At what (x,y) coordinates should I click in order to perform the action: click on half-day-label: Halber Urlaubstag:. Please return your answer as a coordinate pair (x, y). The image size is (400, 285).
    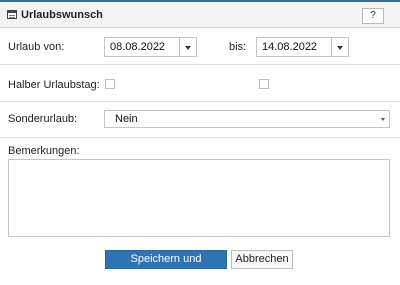
    Looking at the image, I should click on (54, 85).